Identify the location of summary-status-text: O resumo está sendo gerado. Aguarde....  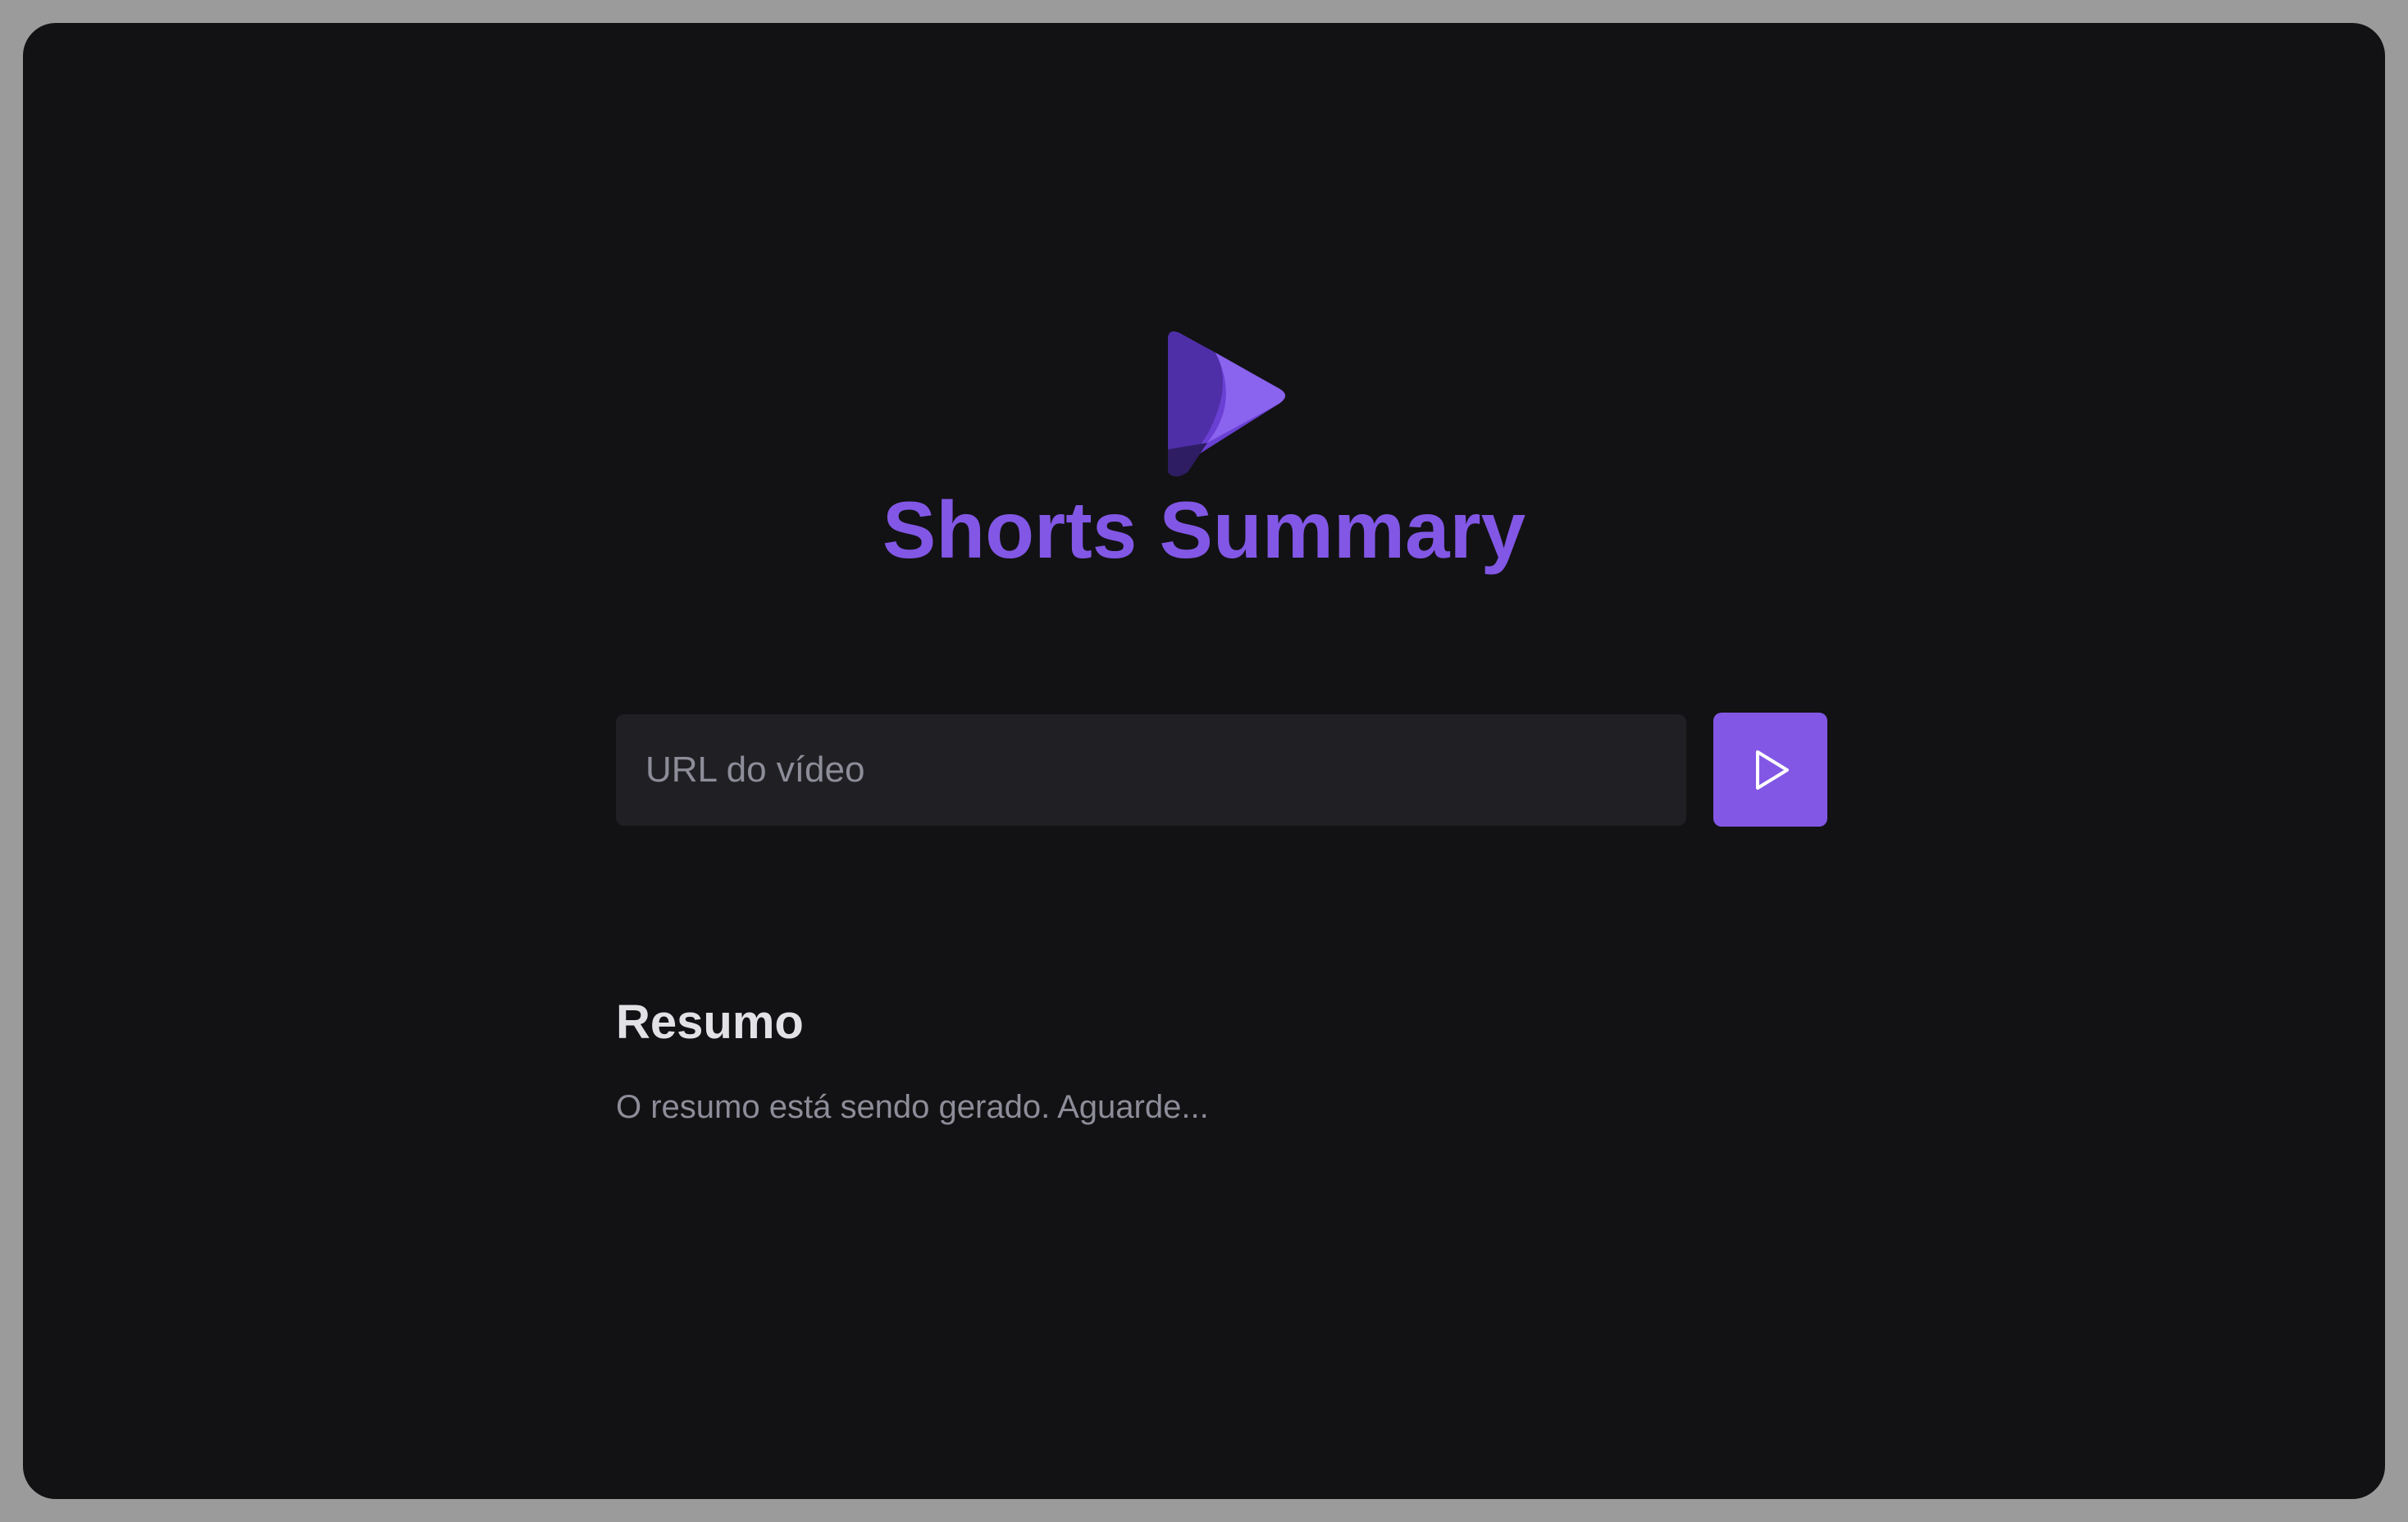
(913, 1107).